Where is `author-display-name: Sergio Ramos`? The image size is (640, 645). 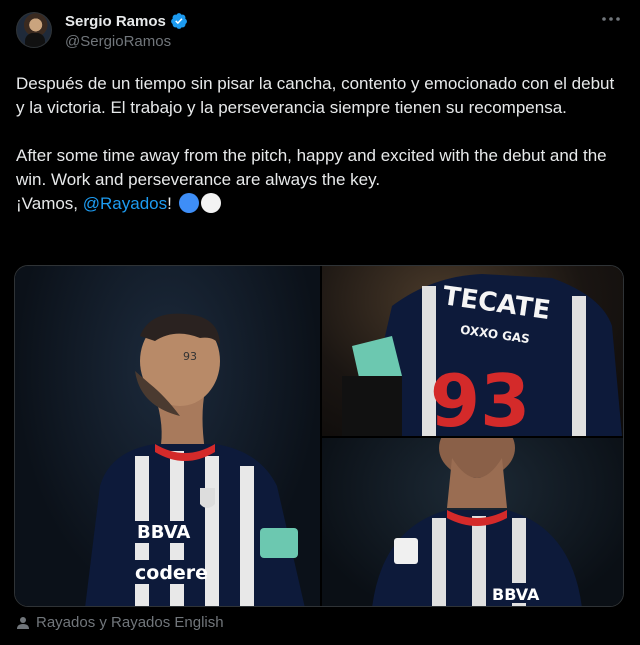
author-display-name: Sergio Ramos is located at coordinates (126, 21).